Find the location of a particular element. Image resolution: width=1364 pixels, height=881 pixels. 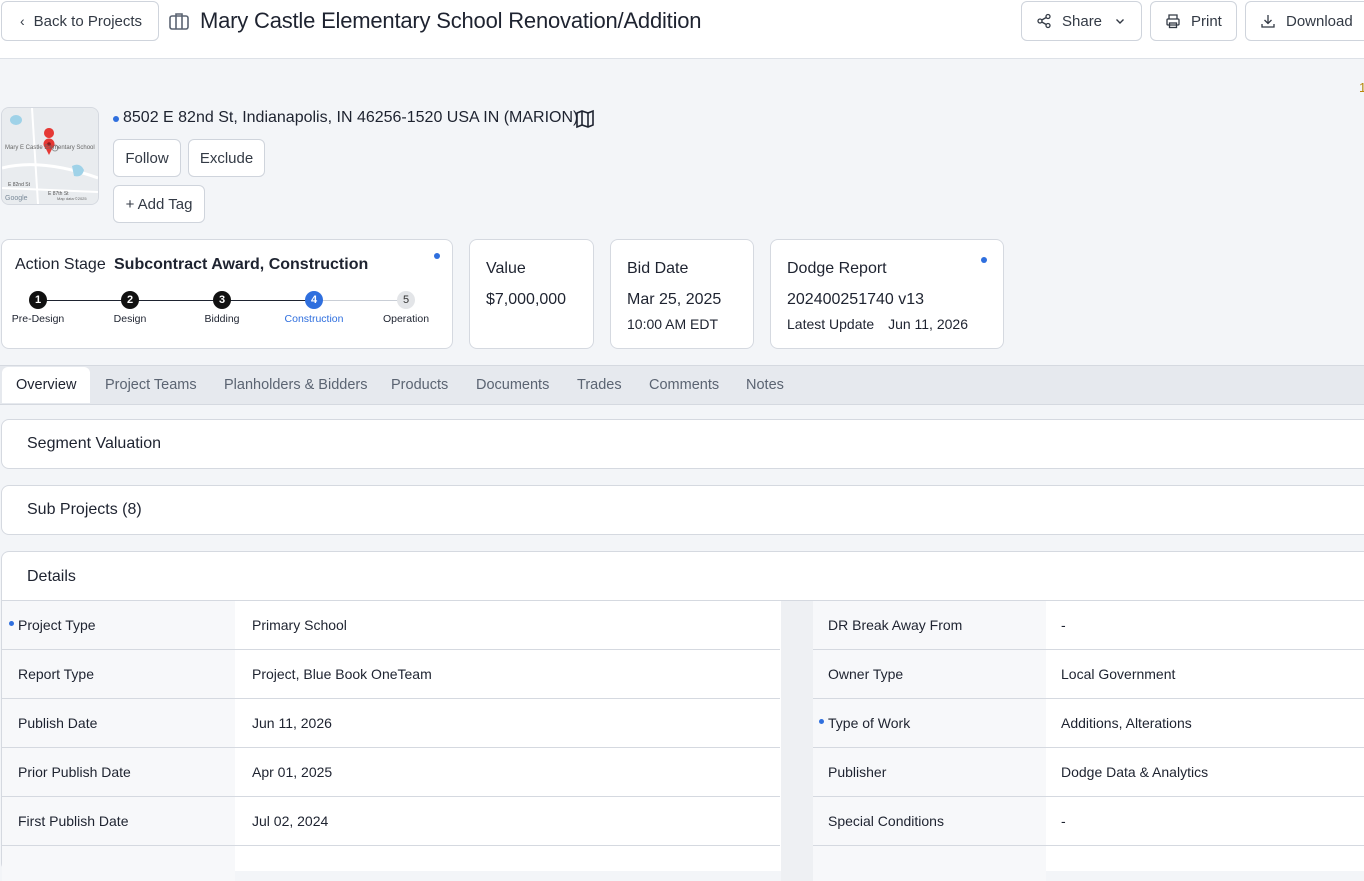

detail-label: First Publish Date is located at coordinates (73, 821).